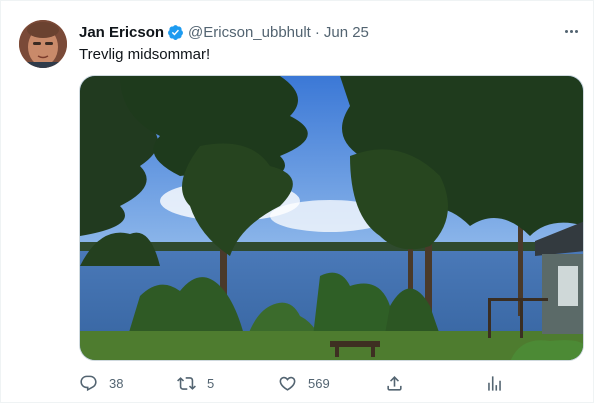 Image resolution: width=594 pixels, height=403 pixels. I want to click on tweet-header: Jan Ericson @Ericson_ubbhult · Jun 25, so click(224, 32).